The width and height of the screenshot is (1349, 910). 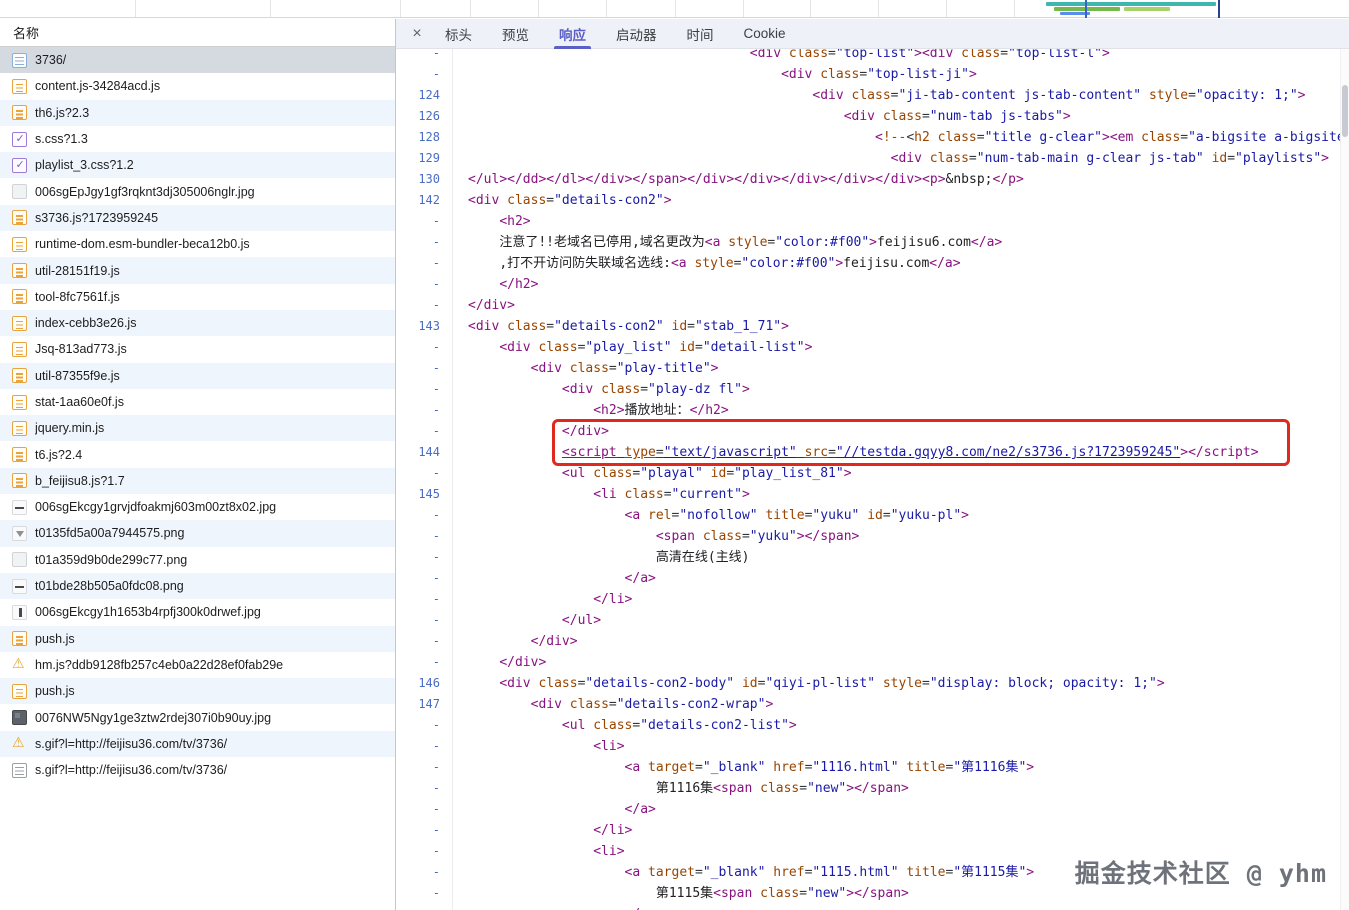 I want to click on request-row: tool-8fc7561f.js, so click(x=197, y=297).